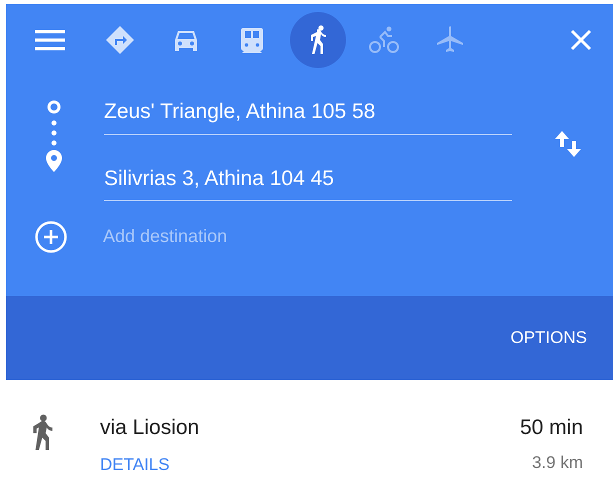 The width and height of the screenshot is (613, 488). I want to click on add-destination-field: Add destination, so click(307, 236).